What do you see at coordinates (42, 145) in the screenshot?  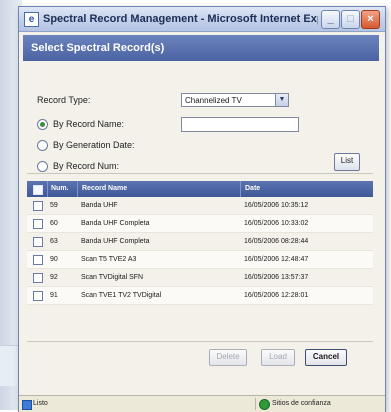 I see `radio-by-generation-date` at bounding box center [42, 145].